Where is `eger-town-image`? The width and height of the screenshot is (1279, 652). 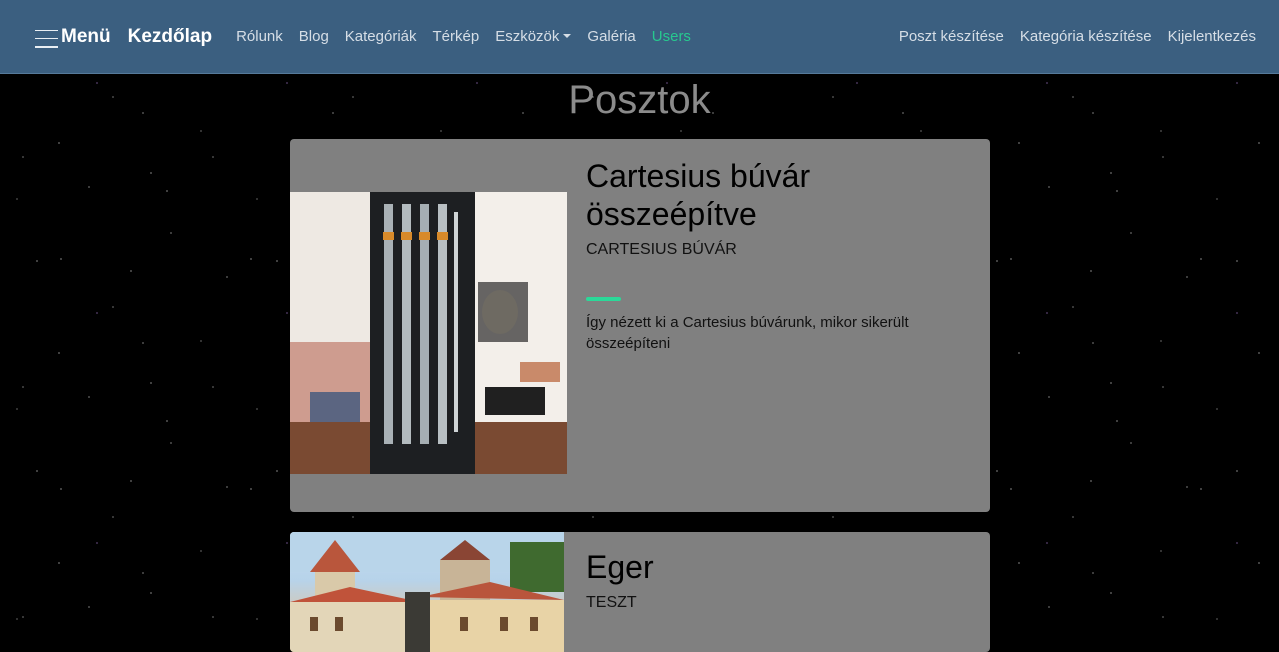
eger-town-image is located at coordinates (427, 592).